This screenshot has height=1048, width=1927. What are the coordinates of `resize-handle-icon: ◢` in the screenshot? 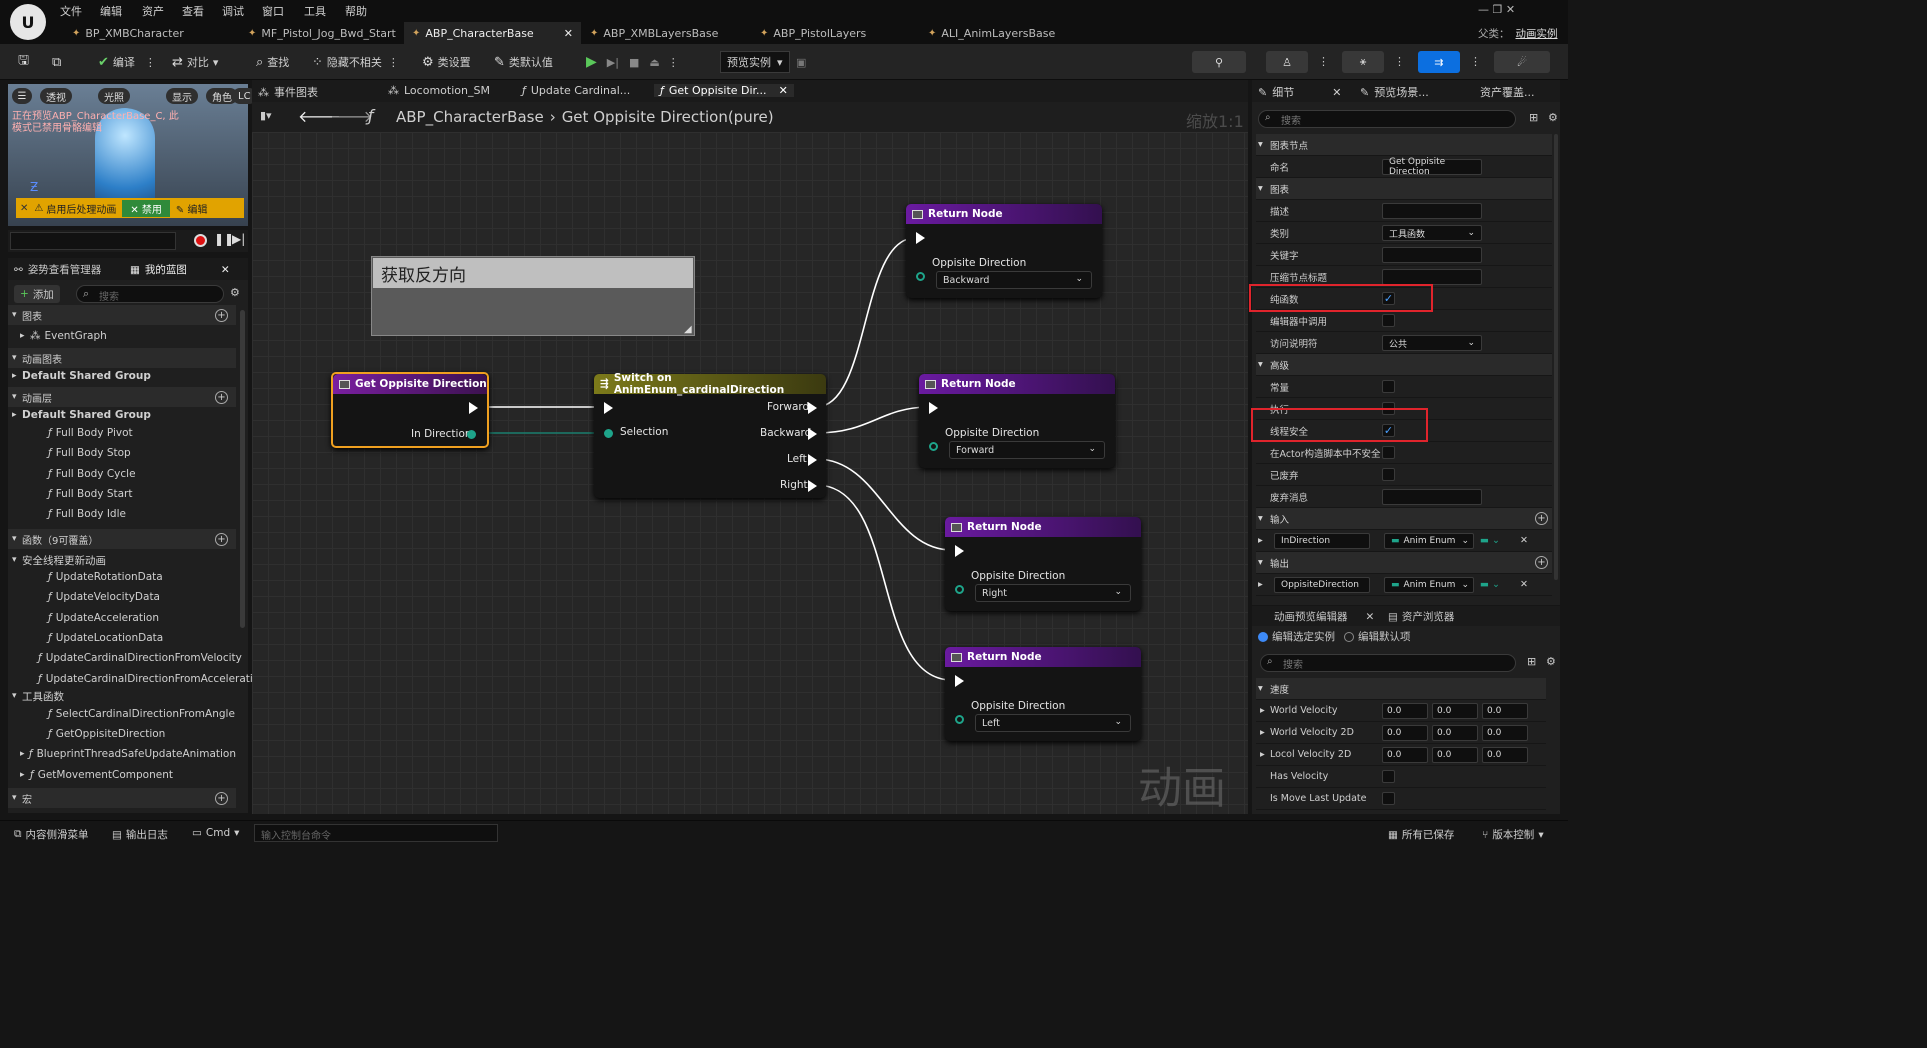 It's located at (688, 329).